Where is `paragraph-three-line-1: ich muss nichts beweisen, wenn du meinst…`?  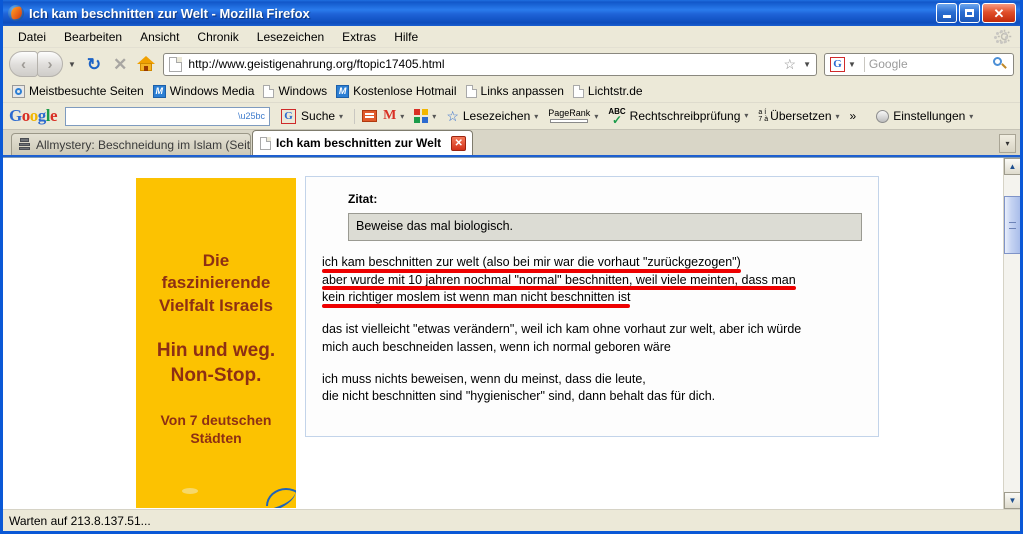 paragraph-three-line-1: ich muss nichts beweisen, wenn du meinst… is located at coordinates (484, 378).